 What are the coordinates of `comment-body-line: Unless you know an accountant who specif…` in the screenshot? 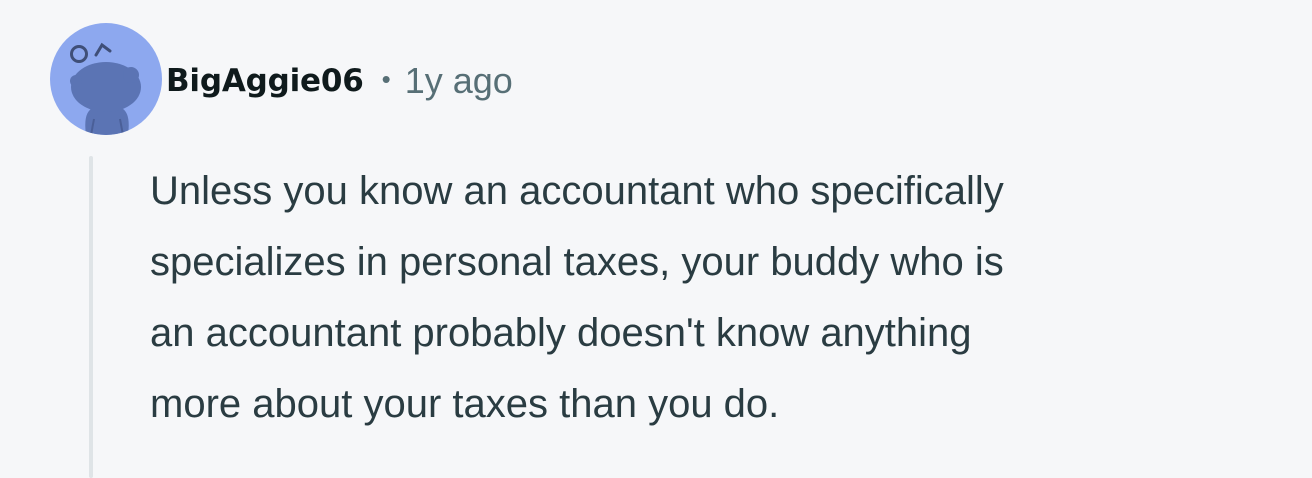 It's located at (577, 191).